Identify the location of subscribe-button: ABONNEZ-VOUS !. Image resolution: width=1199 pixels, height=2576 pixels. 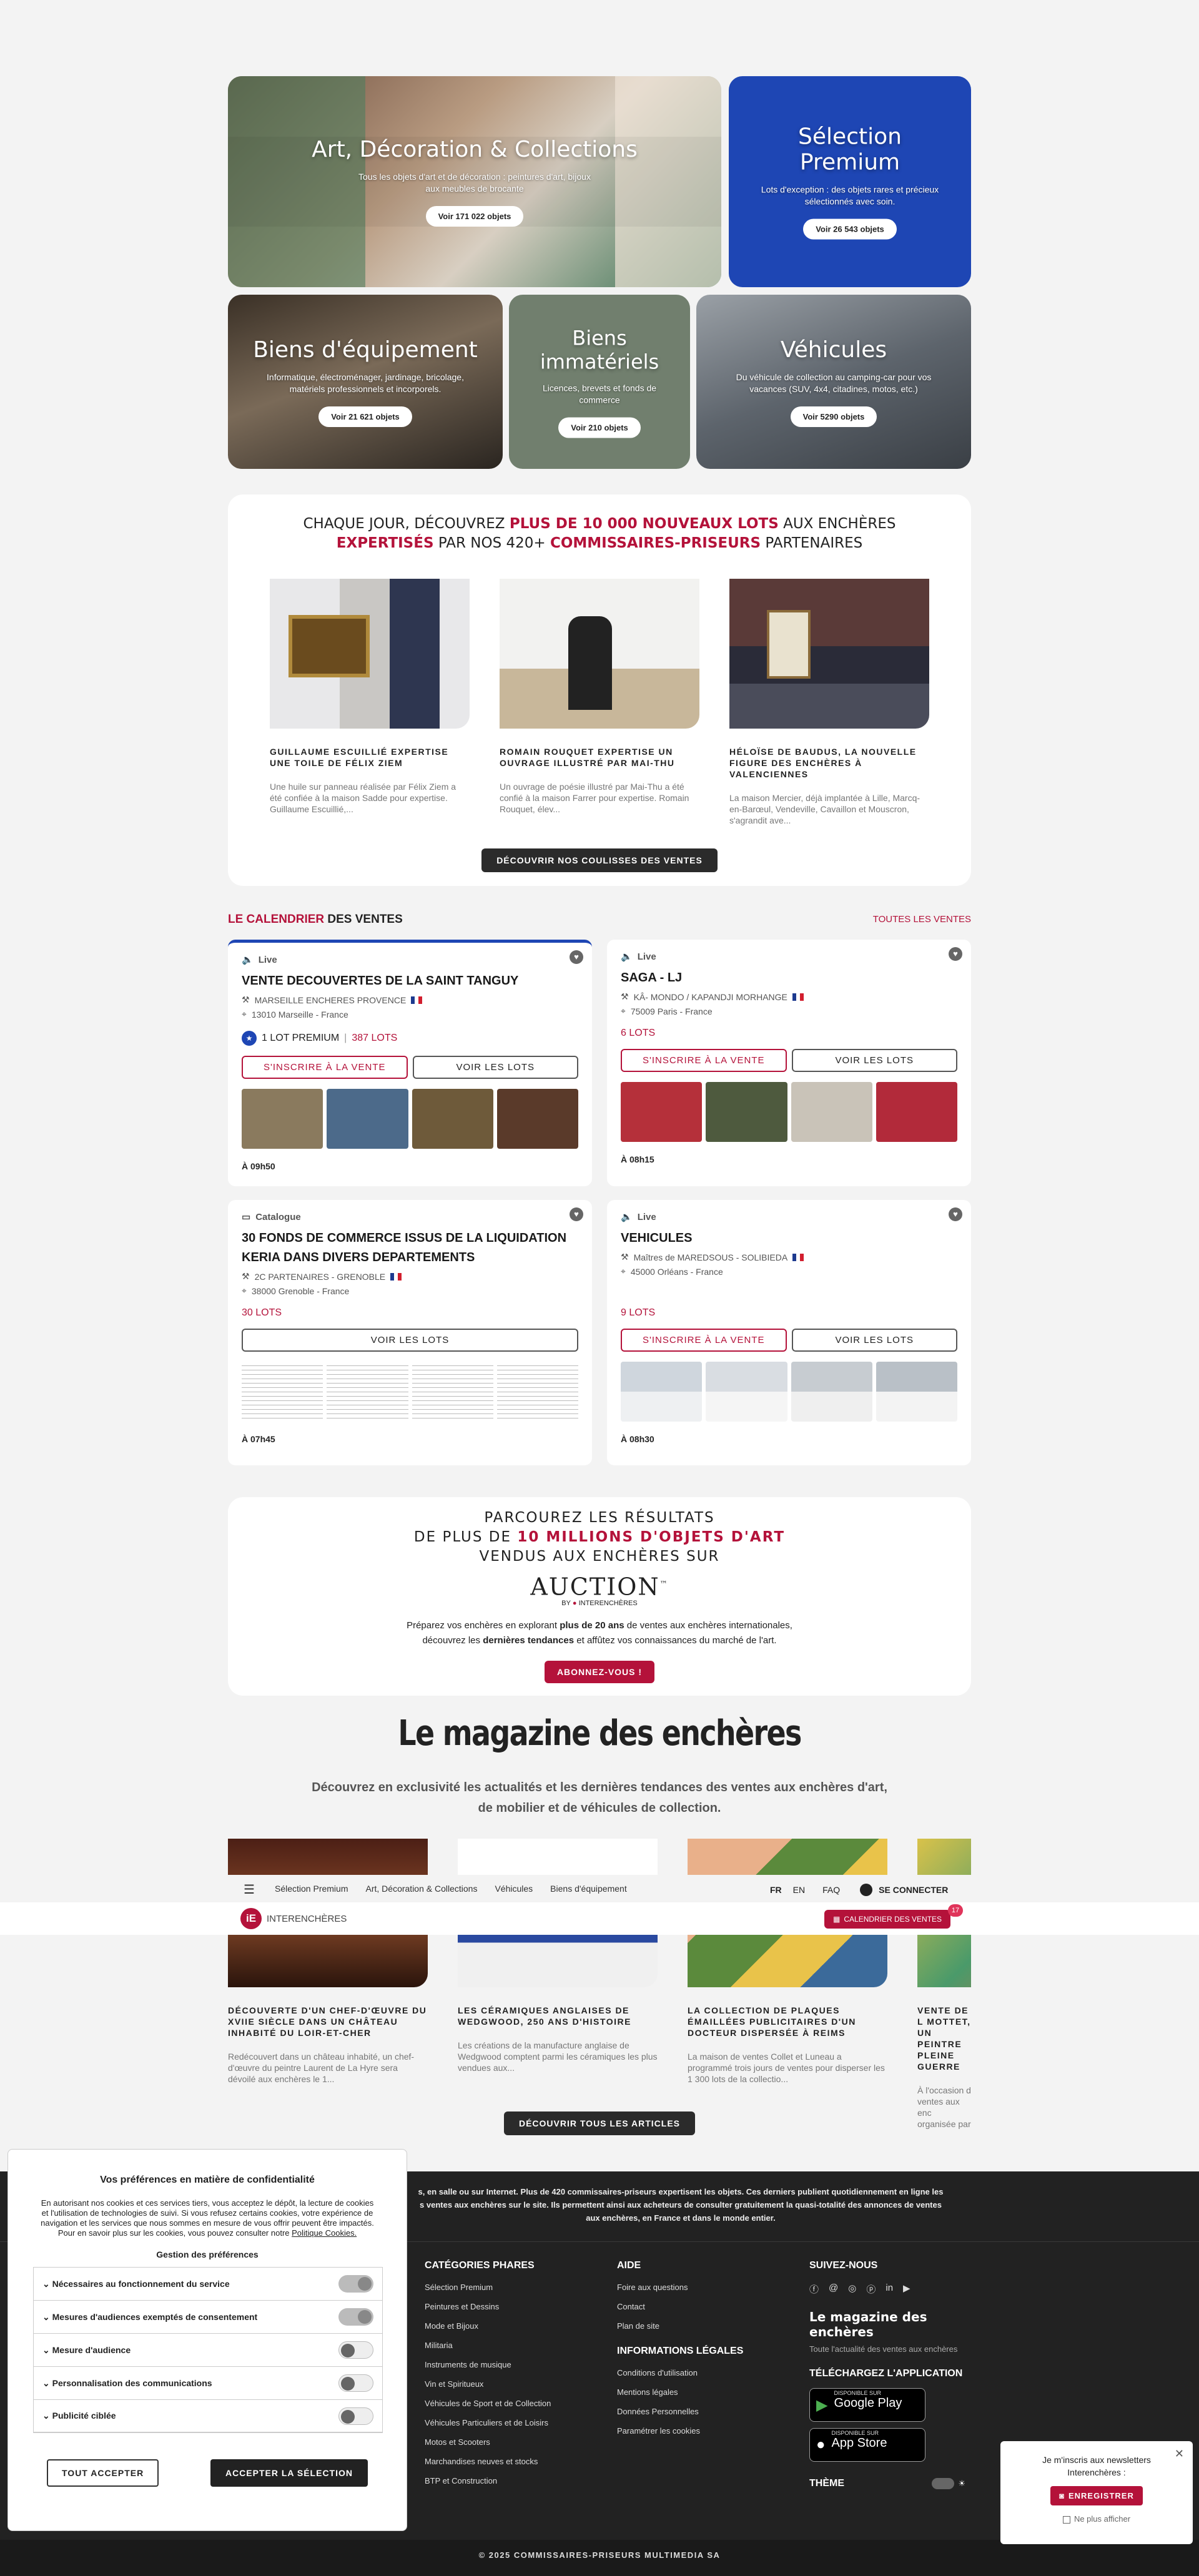
(599, 1671).